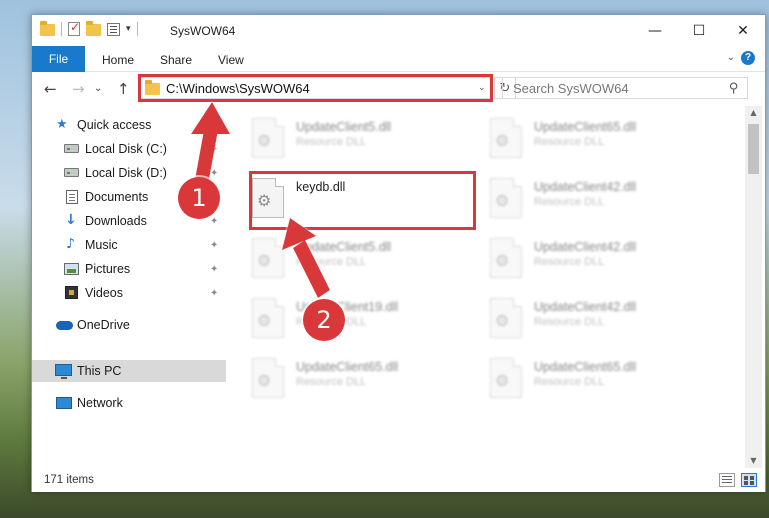  What do you see at coordinates (129, 293) in the screenshot?
I see `sidebar-item-videos: Videos ✦` at bounding box center [129, 293].